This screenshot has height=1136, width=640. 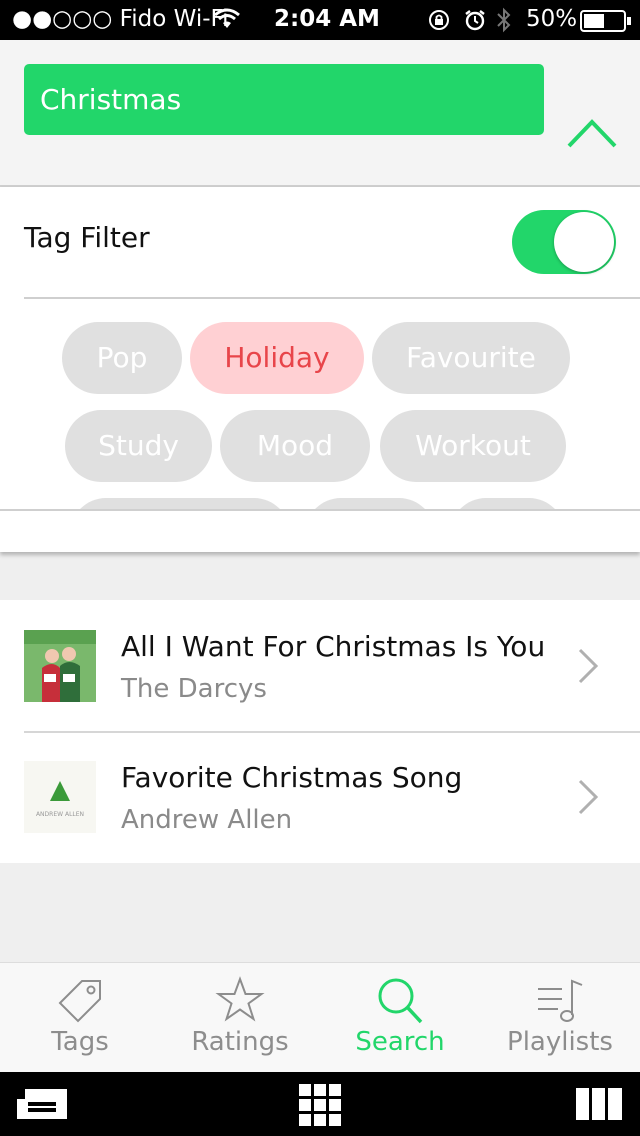 I want to click on tag-study: Study, so click(x=138, y=446).